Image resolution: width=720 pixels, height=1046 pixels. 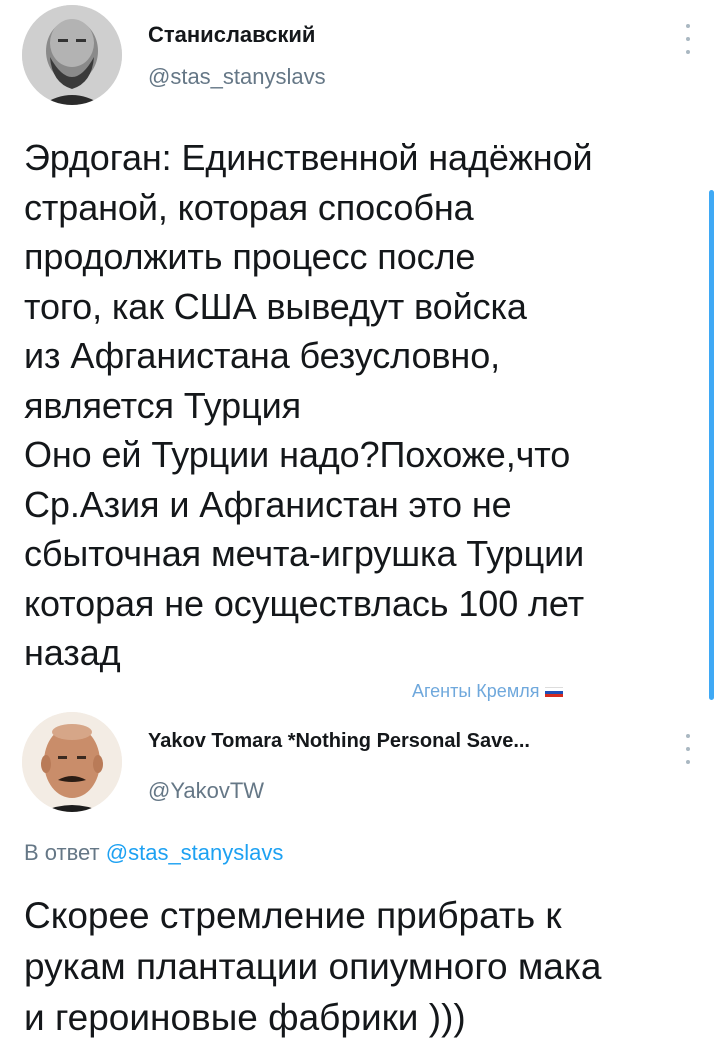 I want to click on user-handle: @stas_stanyslavs, so click(x=237, y=77).